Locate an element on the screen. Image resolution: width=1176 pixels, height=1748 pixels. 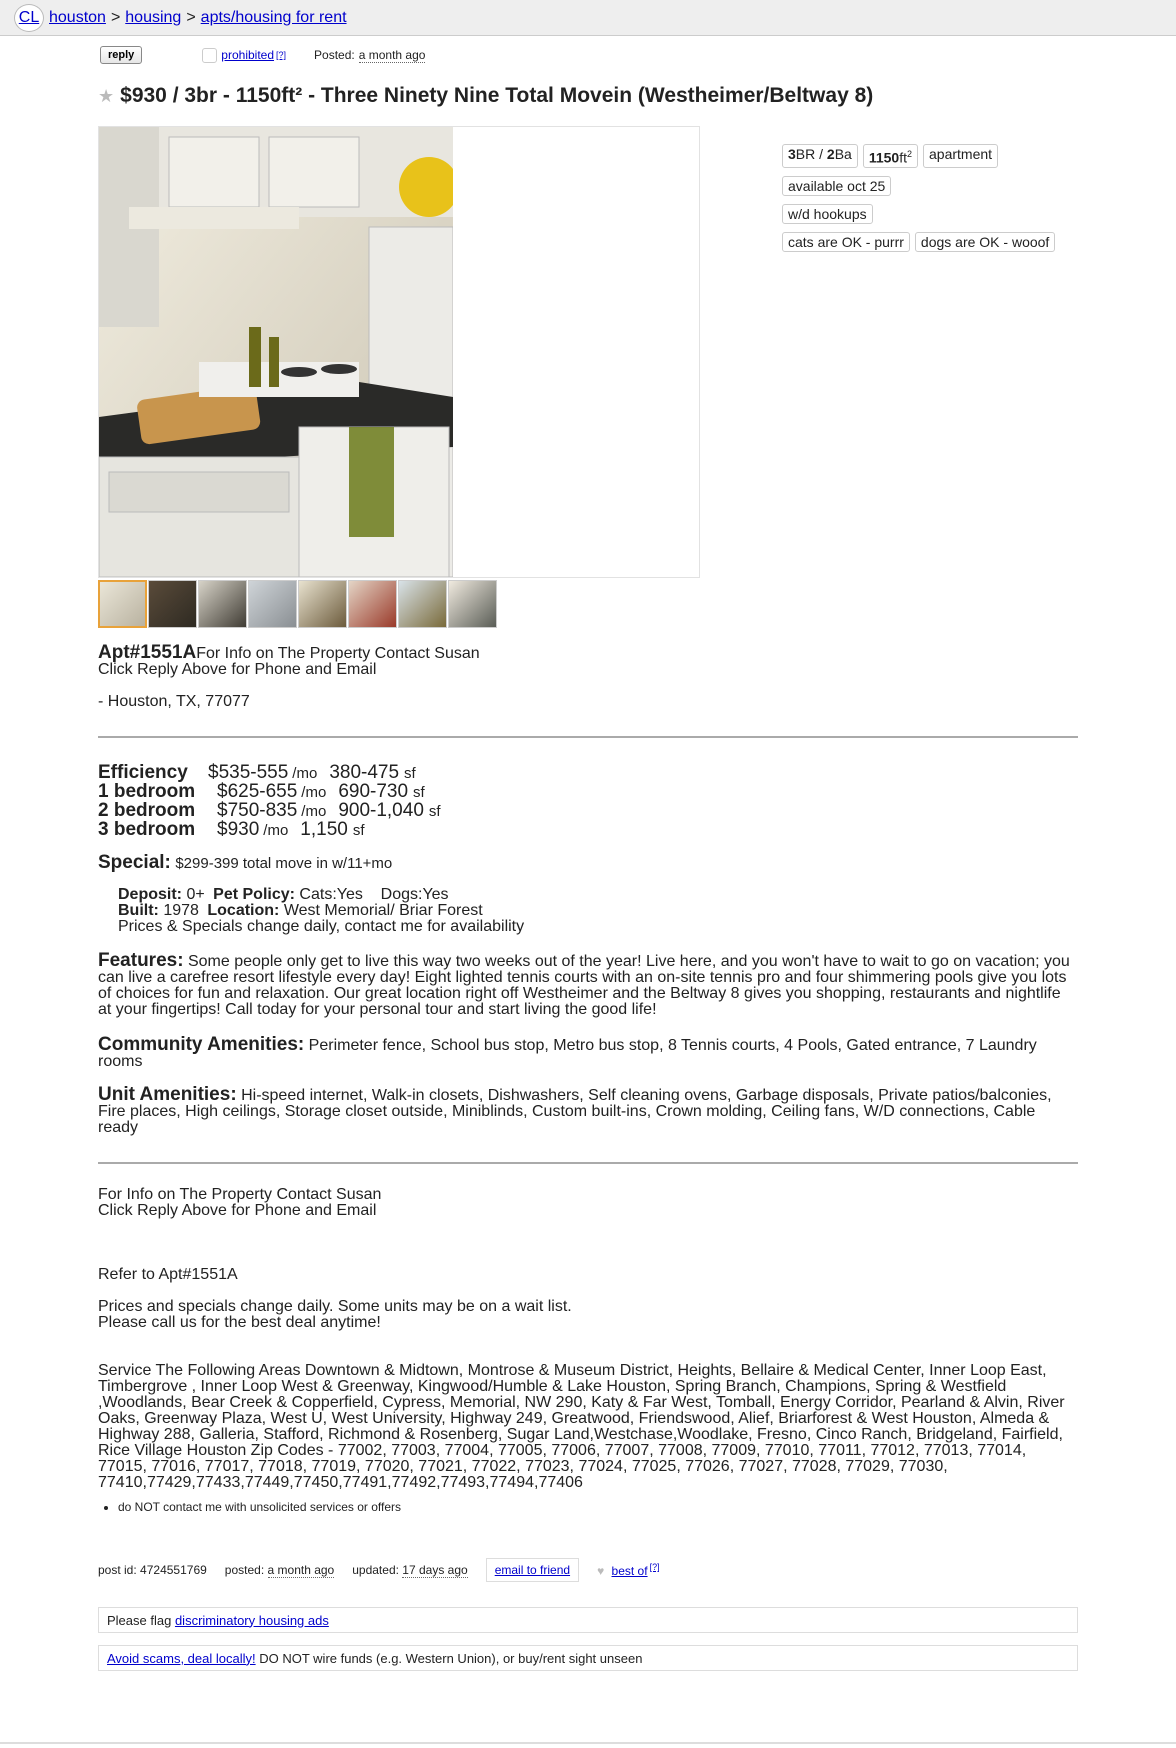
unit-row: Efficiency $535-555/mo 380-475 sf is located at coordinates (257, 772).